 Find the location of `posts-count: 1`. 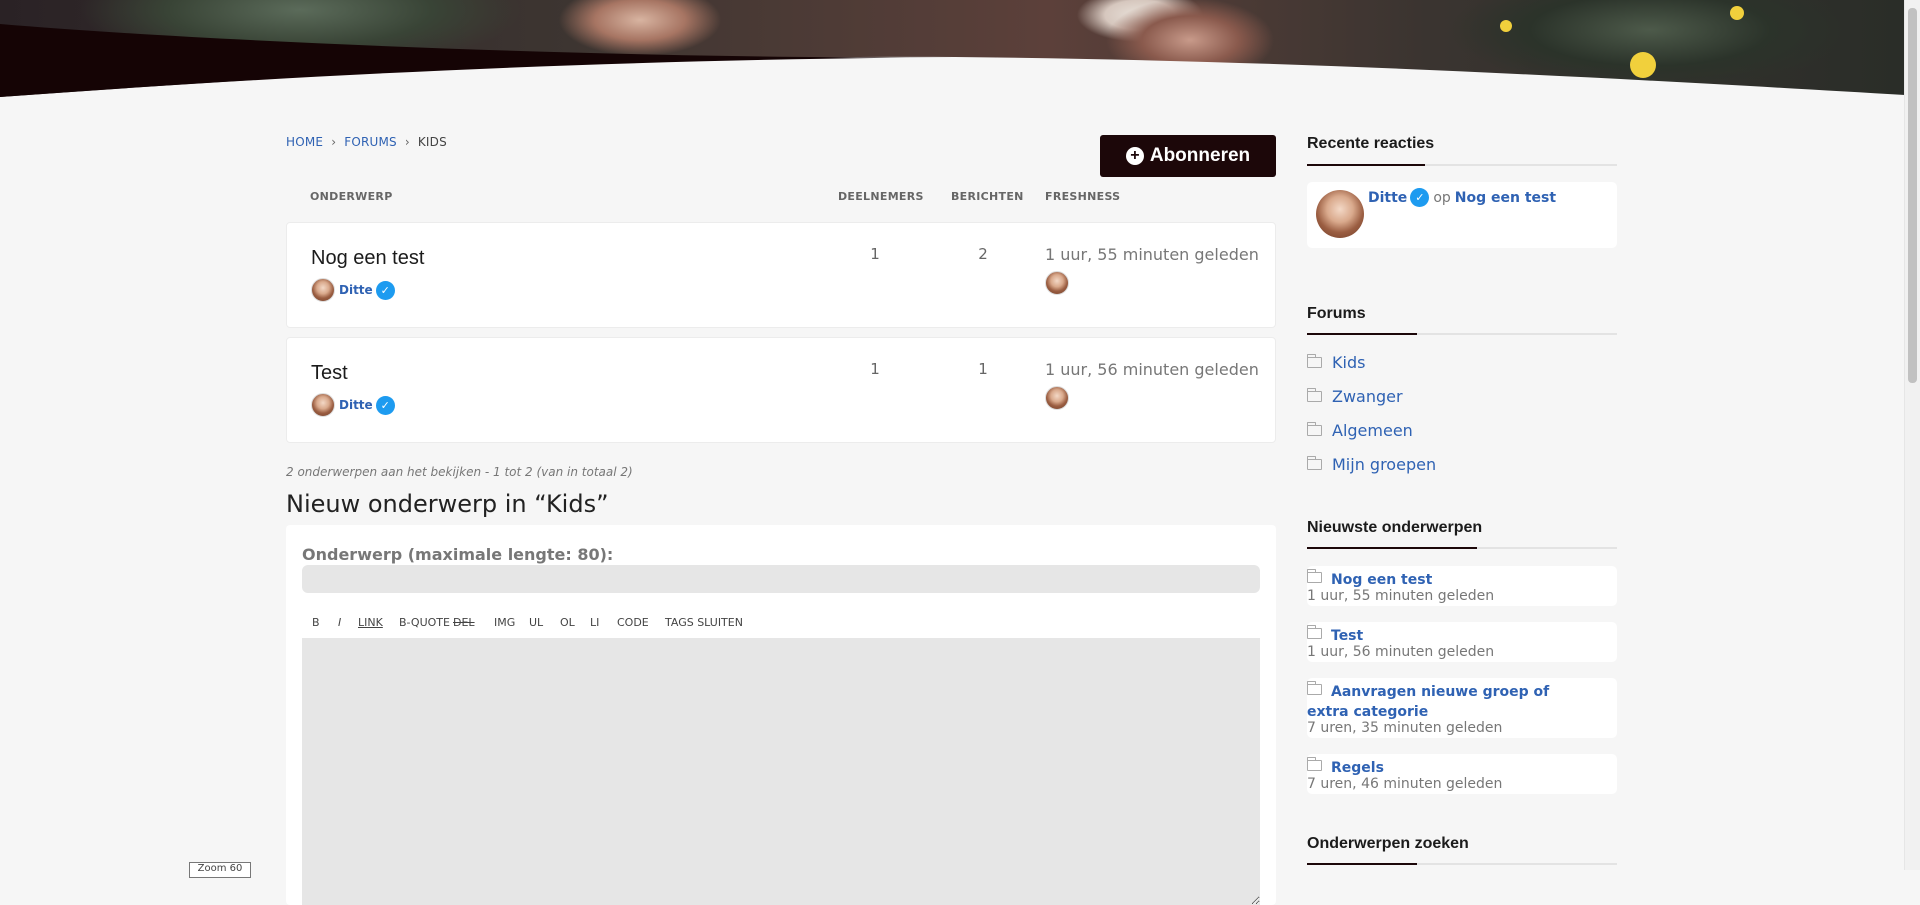

posts-count: 1 is located at coordinates (983, 369).